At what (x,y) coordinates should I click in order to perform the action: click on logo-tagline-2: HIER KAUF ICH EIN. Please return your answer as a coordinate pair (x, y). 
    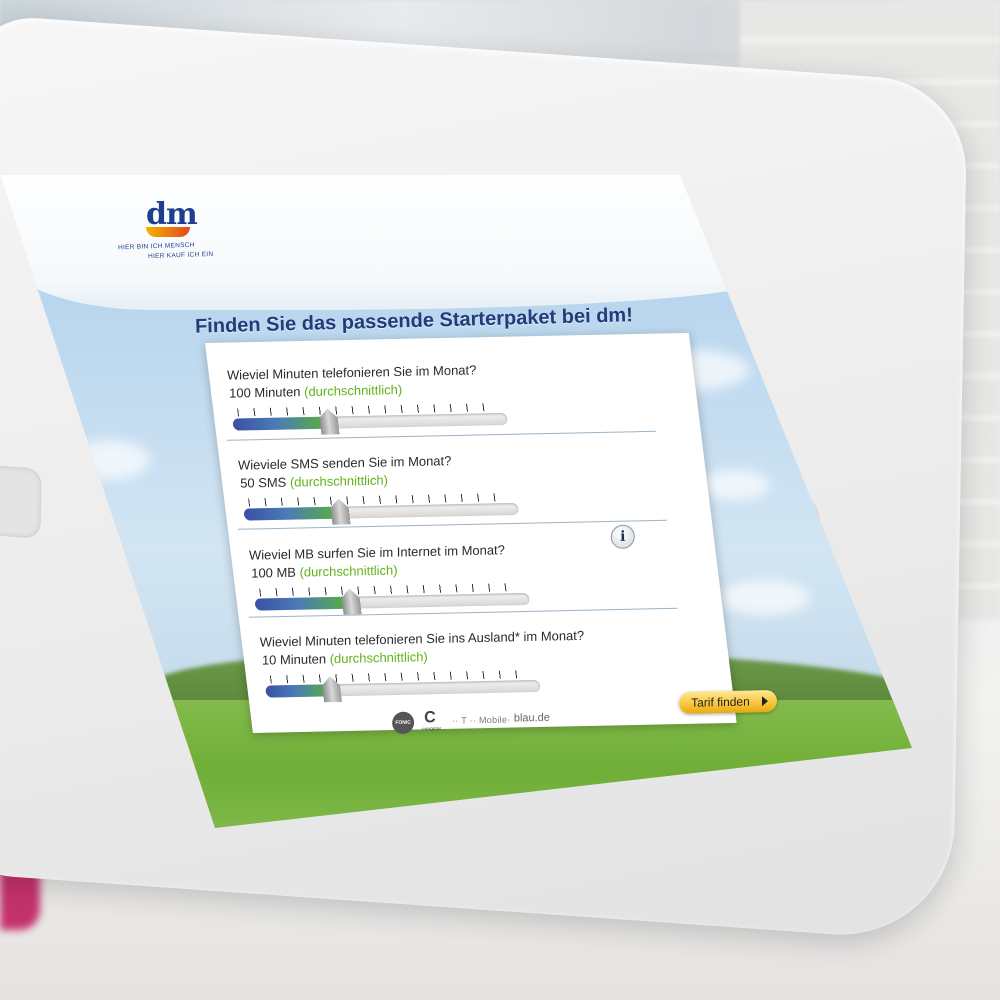
    Looking at the image, I should click on (180, 255).